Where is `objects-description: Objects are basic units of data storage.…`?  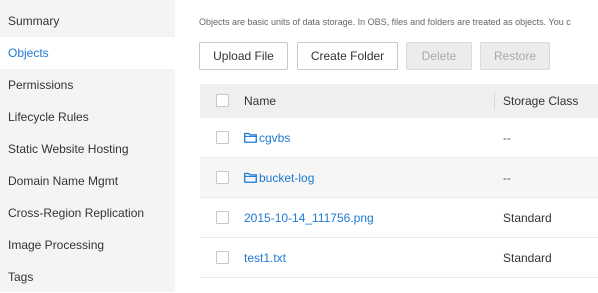 objects-description: Objects are basic units of data storage.… is located at coordinates (385, 22).